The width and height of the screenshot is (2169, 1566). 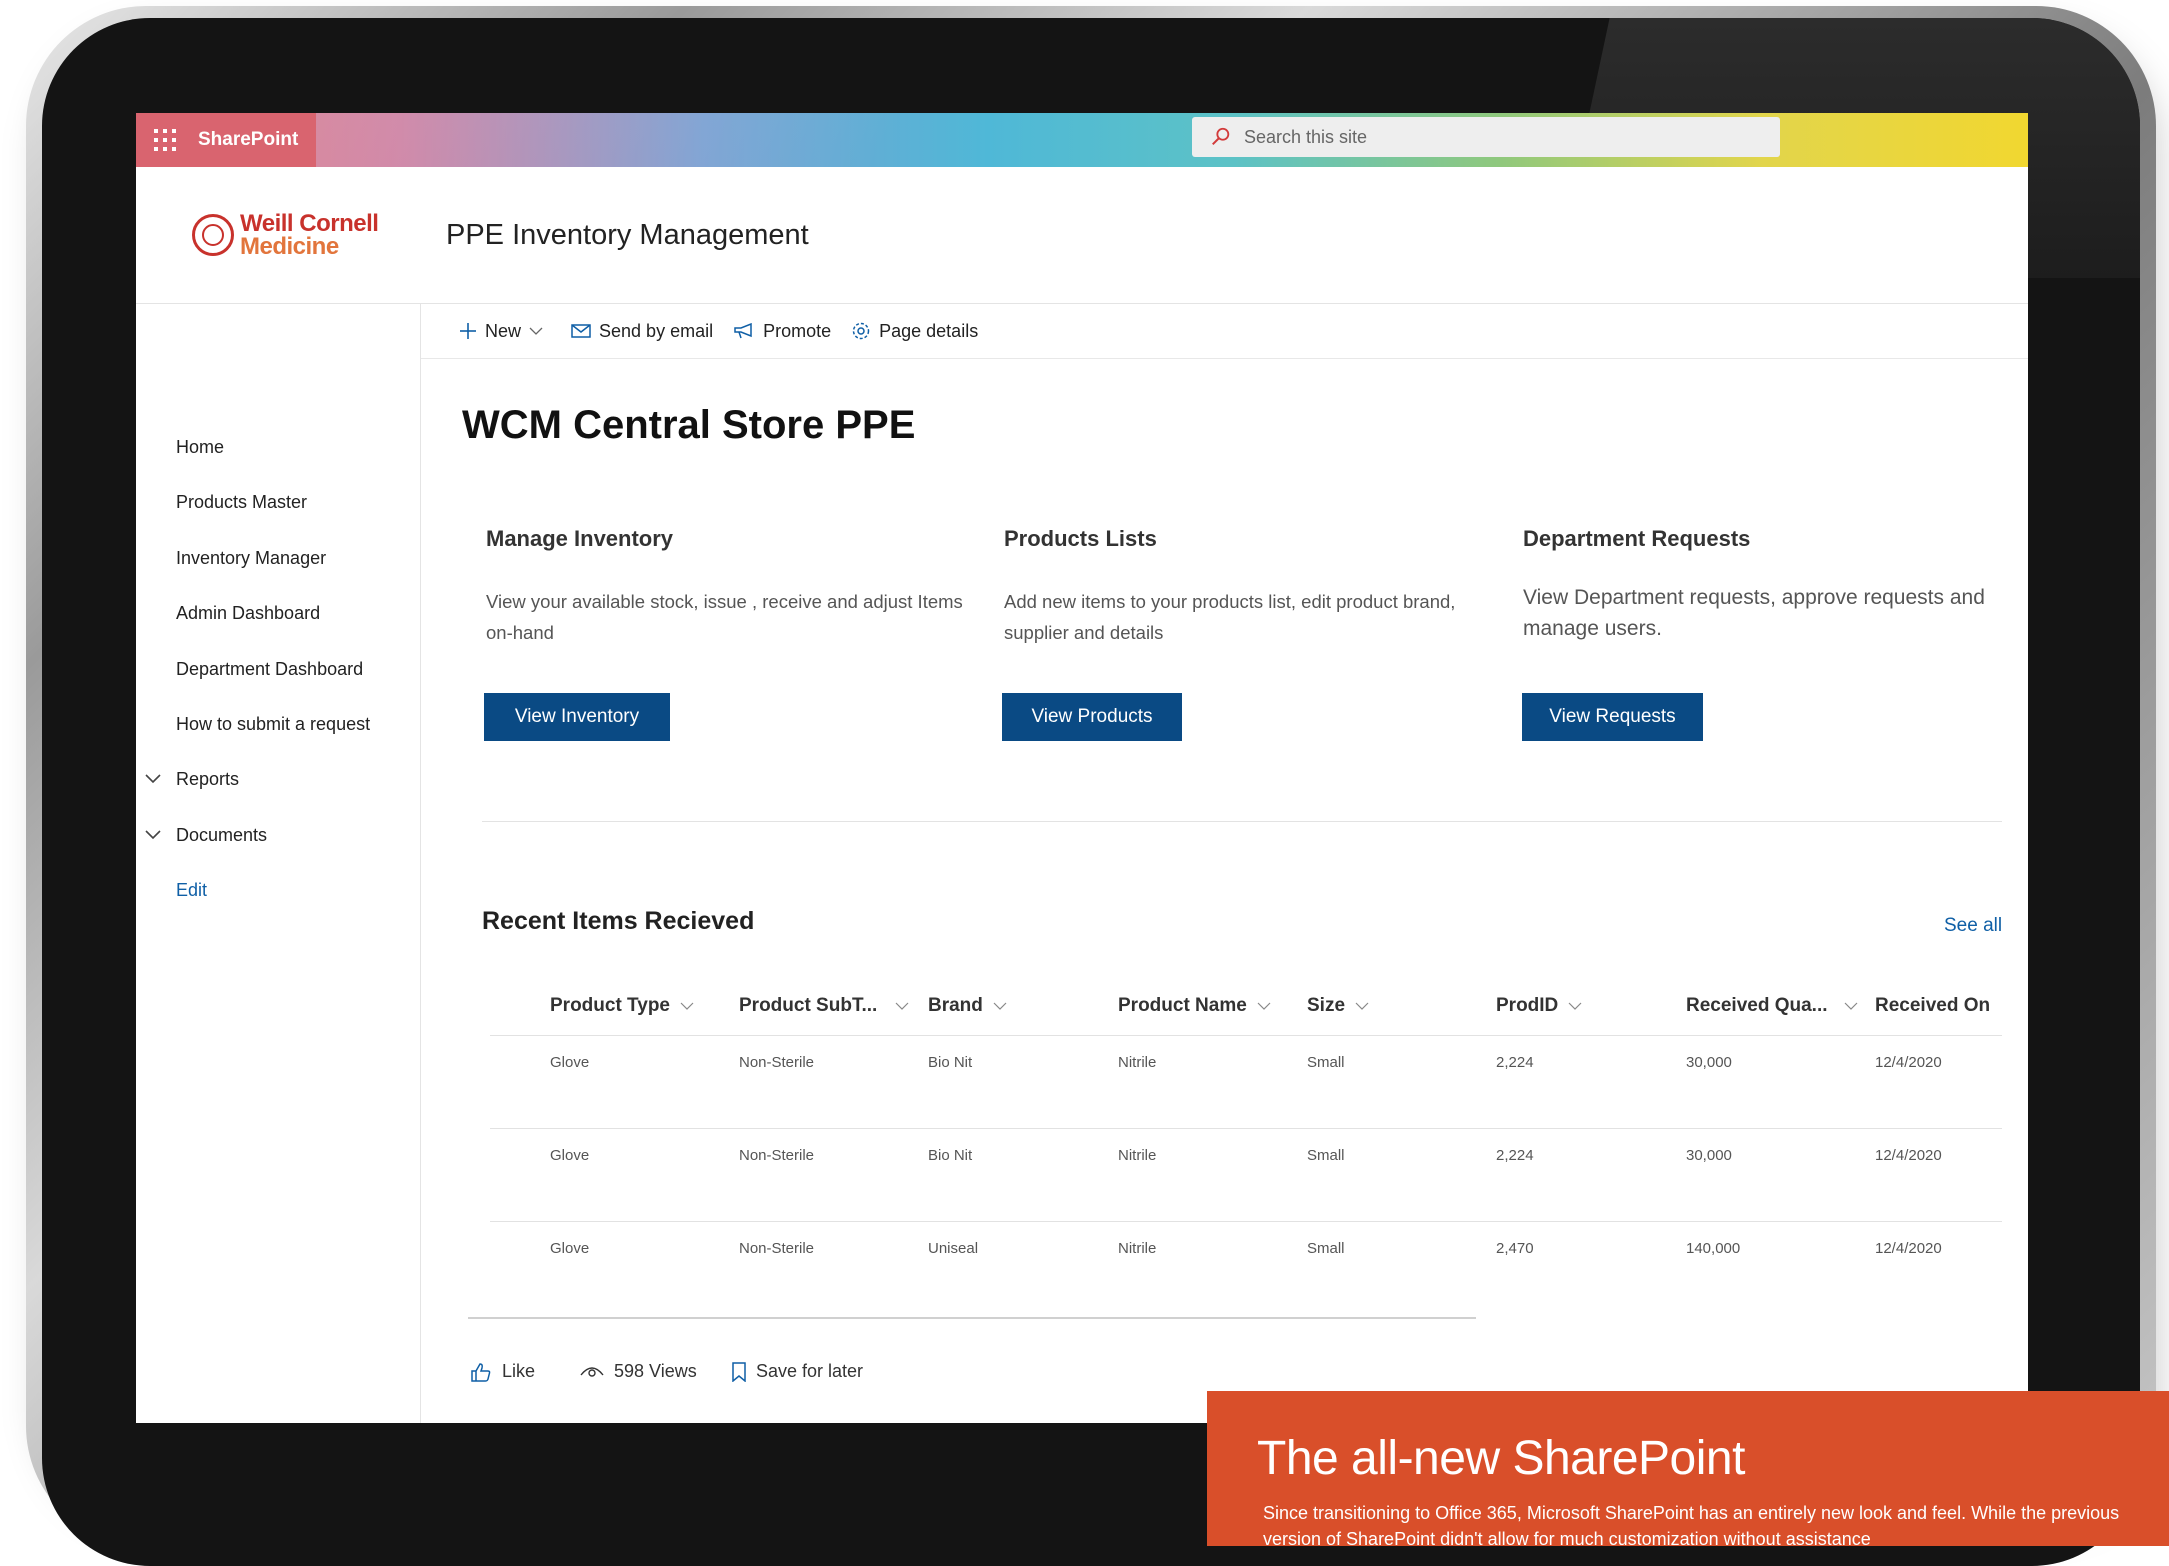 I want to click on nav-item-documents: Documents, so click(x=206, y=835).